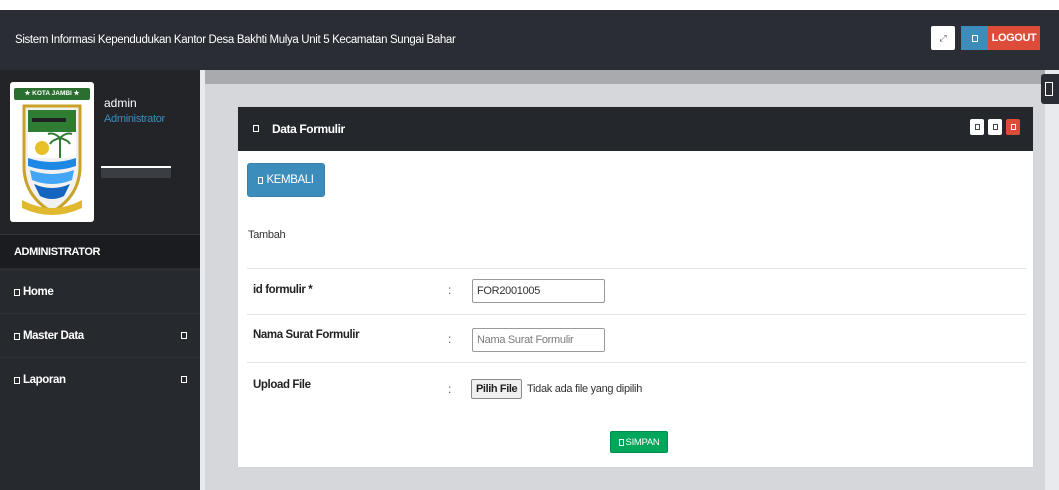  I want to click on logout-button: LOGOUT, so click(1014, 38).